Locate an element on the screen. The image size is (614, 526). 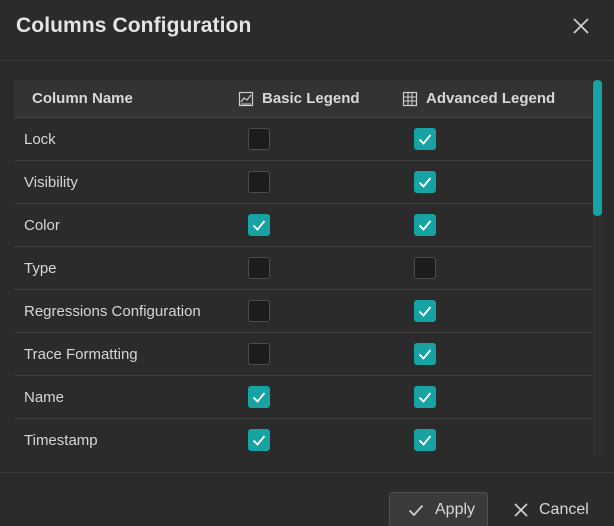
column-name-header: Column Name is located at coordinates (126, 99).